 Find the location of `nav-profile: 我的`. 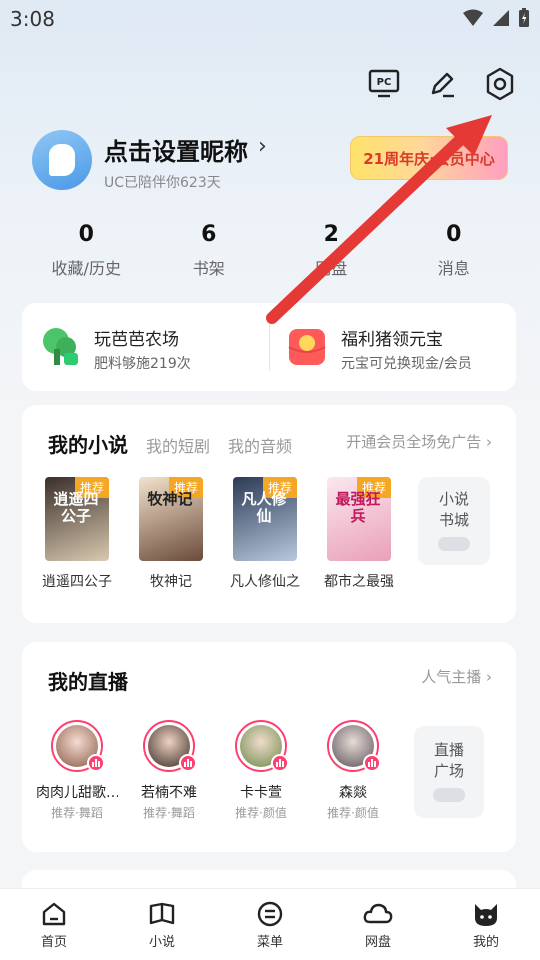

nav-profile: 我的 is located at coordinates (486, 924).